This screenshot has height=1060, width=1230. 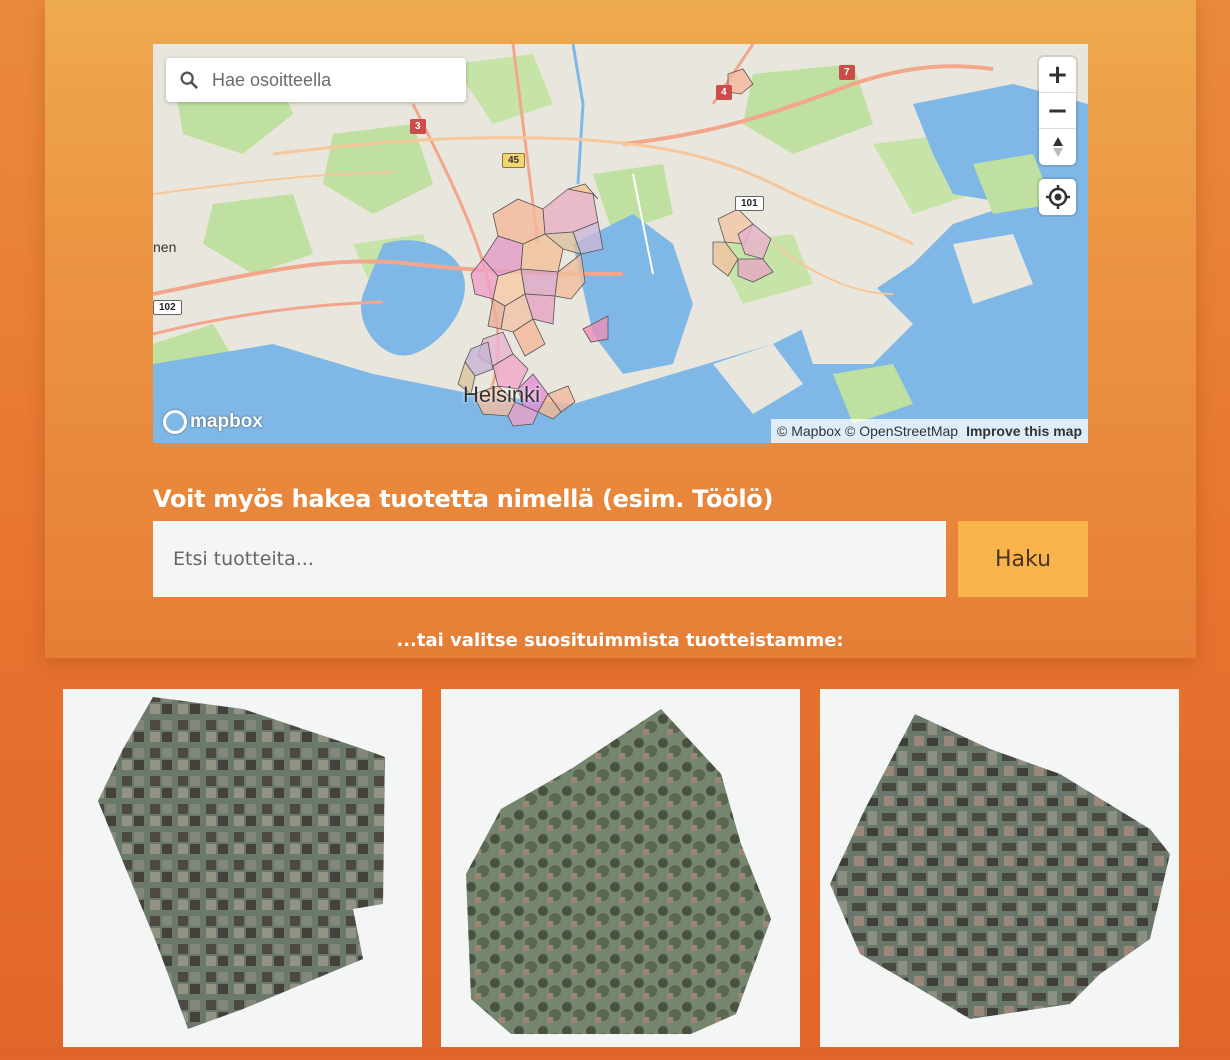 What do you see at coordinates (165, 247) in the screenshot?
I see `map-place-label: nen` at bounding box center [165, 247].